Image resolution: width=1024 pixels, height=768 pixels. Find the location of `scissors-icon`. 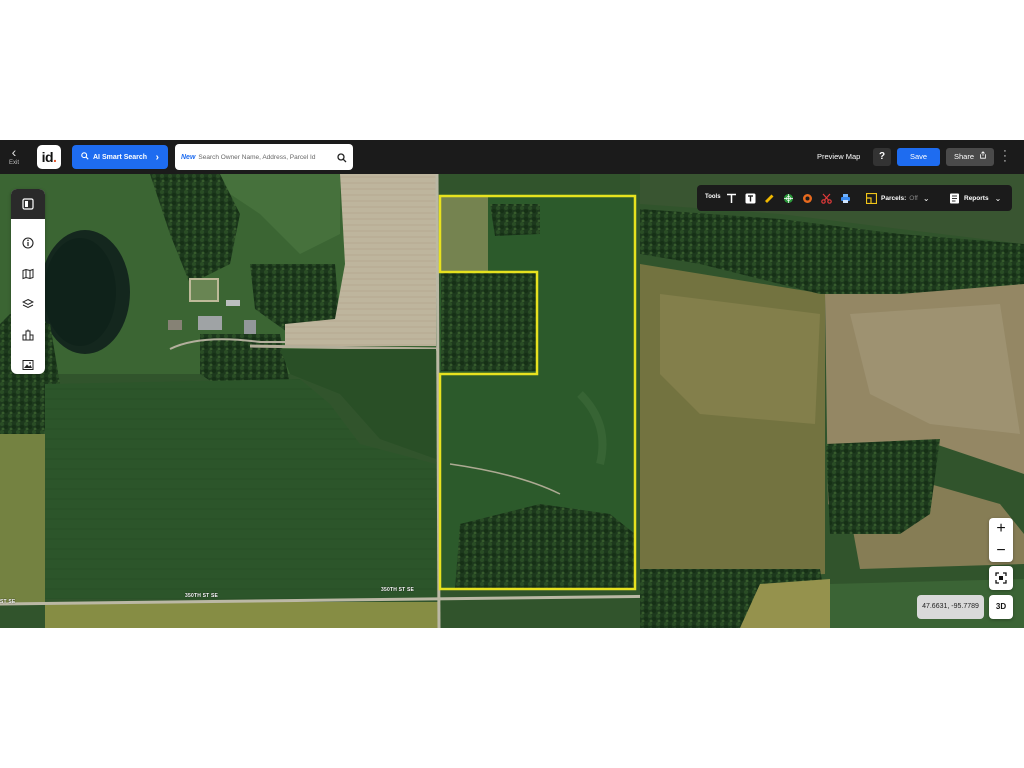

scissors-icon is located at coordinates (826, 198).